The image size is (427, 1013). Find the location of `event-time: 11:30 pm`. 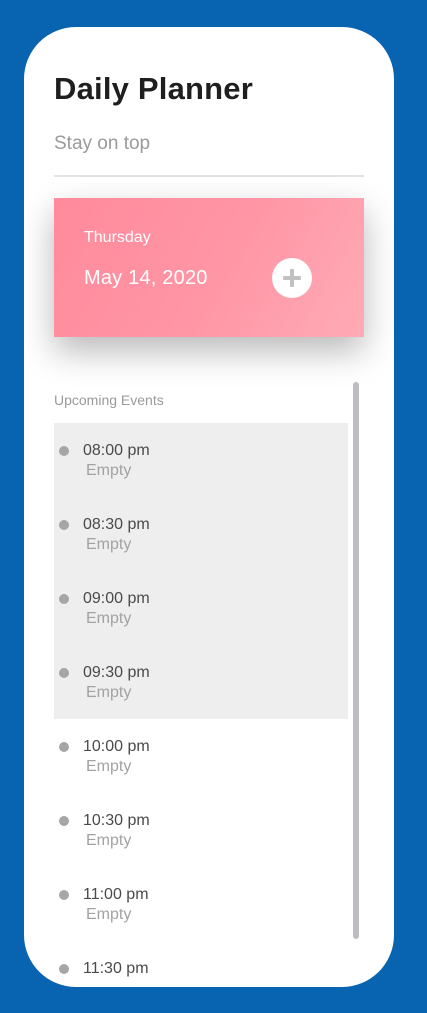

event-time: 11:30 pm is located at coordinates (116, 968).